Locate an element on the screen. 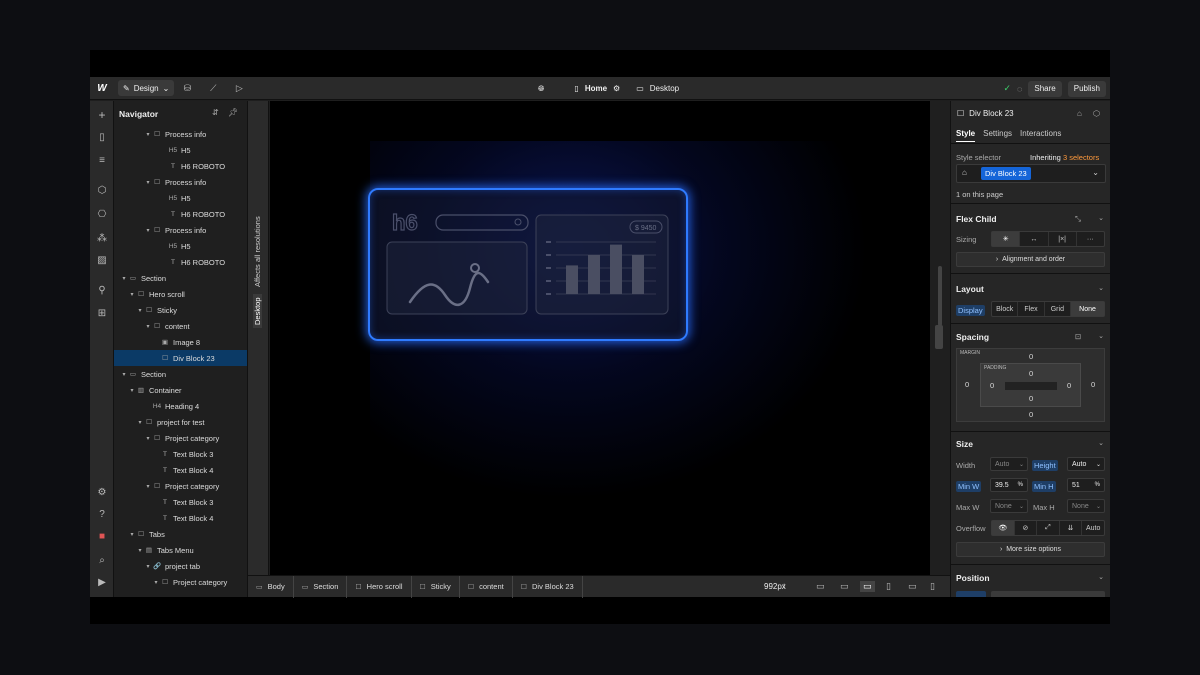  breadcrumb-item: ▭ Body is located at coordinates (271, 586).